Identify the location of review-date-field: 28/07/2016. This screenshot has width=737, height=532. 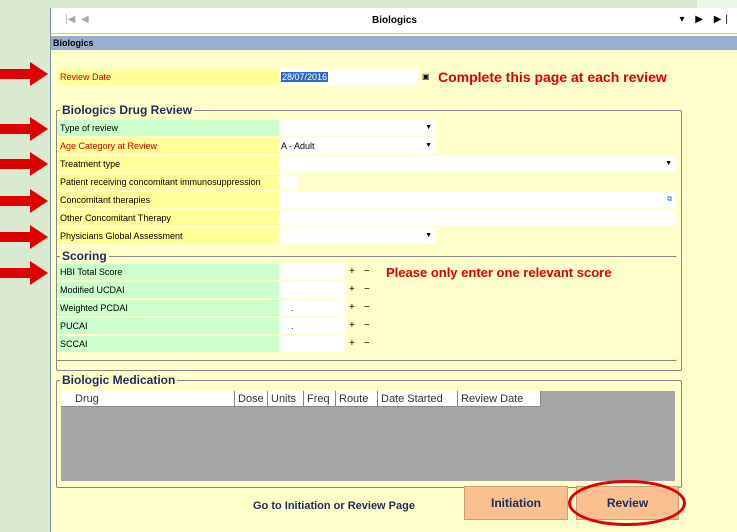
(348, 77).